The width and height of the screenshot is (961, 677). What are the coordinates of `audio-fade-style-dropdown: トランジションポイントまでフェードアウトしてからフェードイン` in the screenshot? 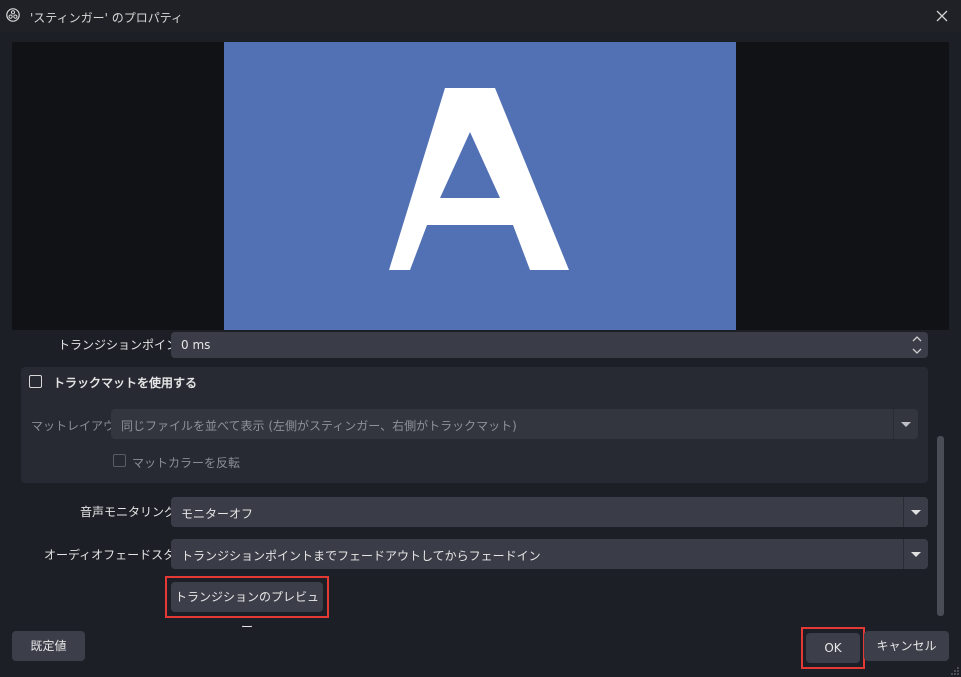 It's located at (549, 554).